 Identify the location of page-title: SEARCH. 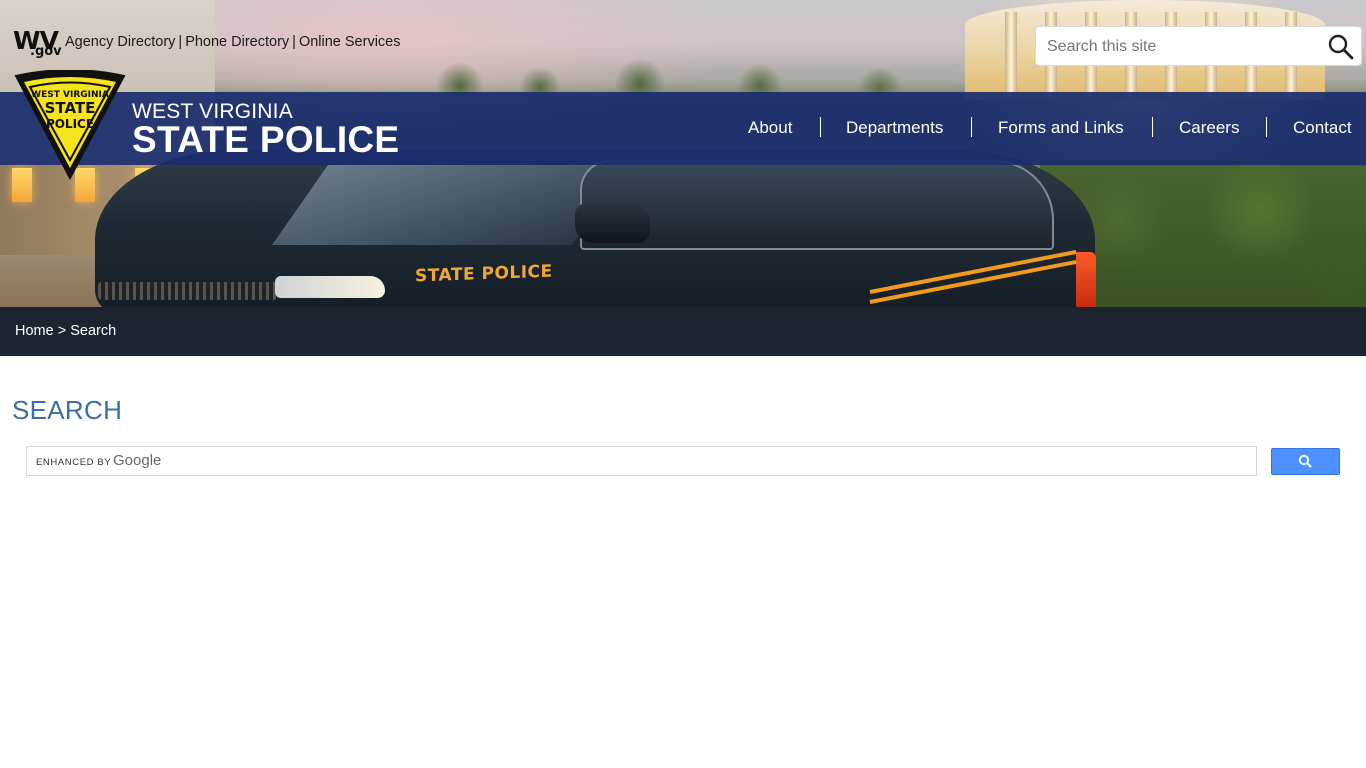
(67, 410).